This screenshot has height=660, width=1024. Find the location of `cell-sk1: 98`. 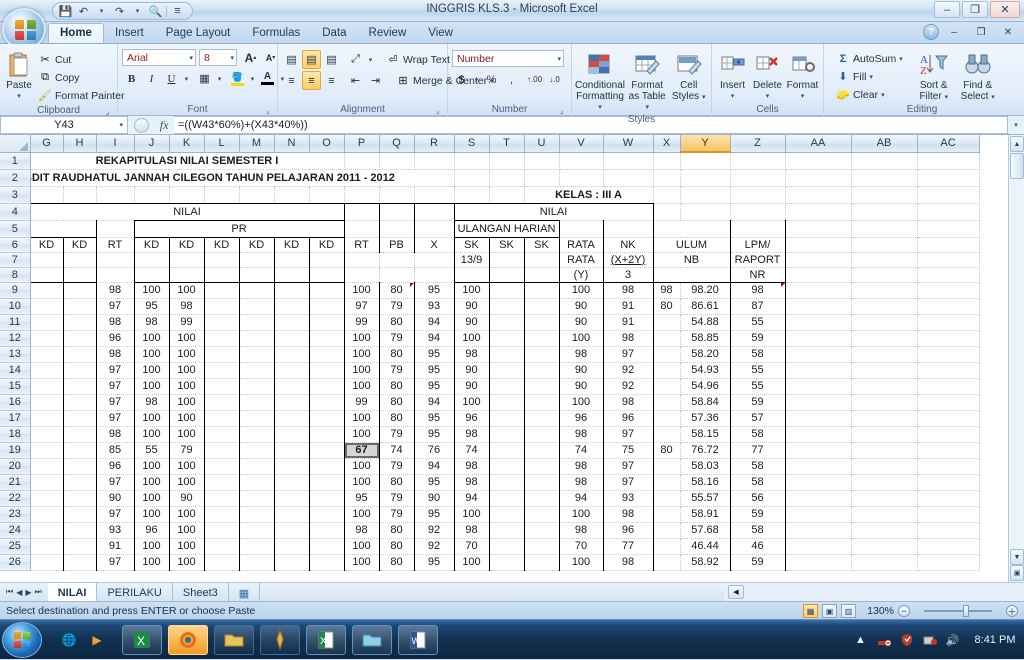

cell-sk1: 98 is located at coordinates (471, 530).